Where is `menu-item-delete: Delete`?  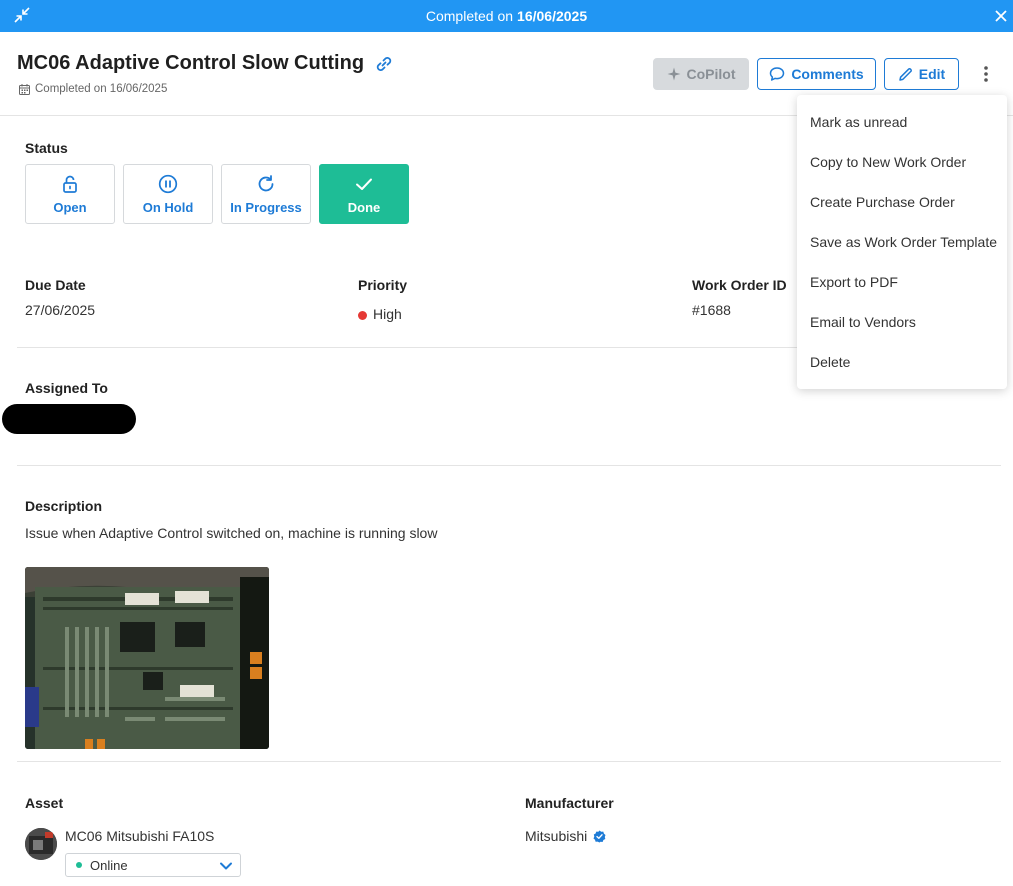 menu-item-delete: Delete is located at coordinates (830, 362).